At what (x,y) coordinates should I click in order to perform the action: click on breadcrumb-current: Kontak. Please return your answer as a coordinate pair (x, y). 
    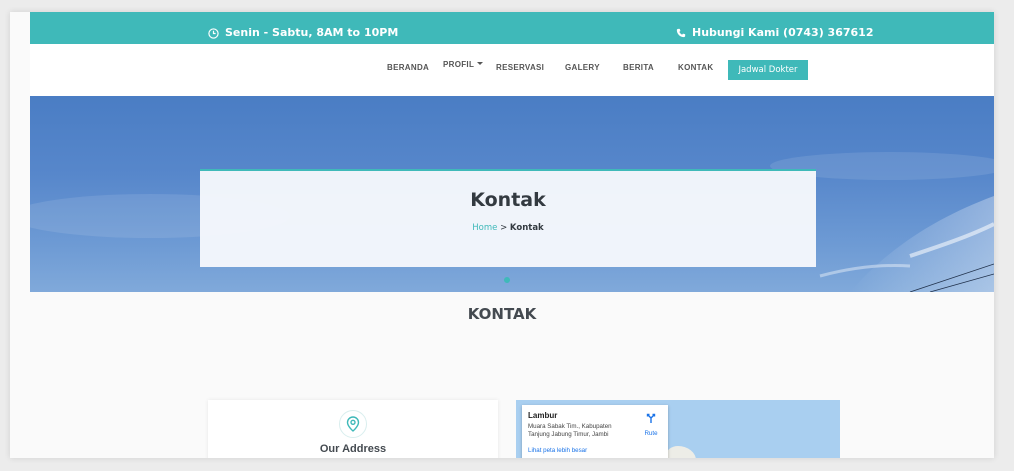
    Looking at the image, I should click on (526, 228).